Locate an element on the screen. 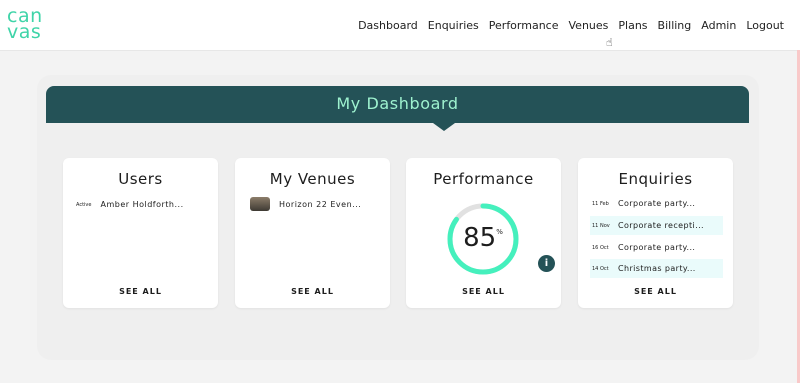 Image resolution: width=800 pixels, height=383 pixels. enquiry-date: 11 Nov is located at coordinates (601, 225).